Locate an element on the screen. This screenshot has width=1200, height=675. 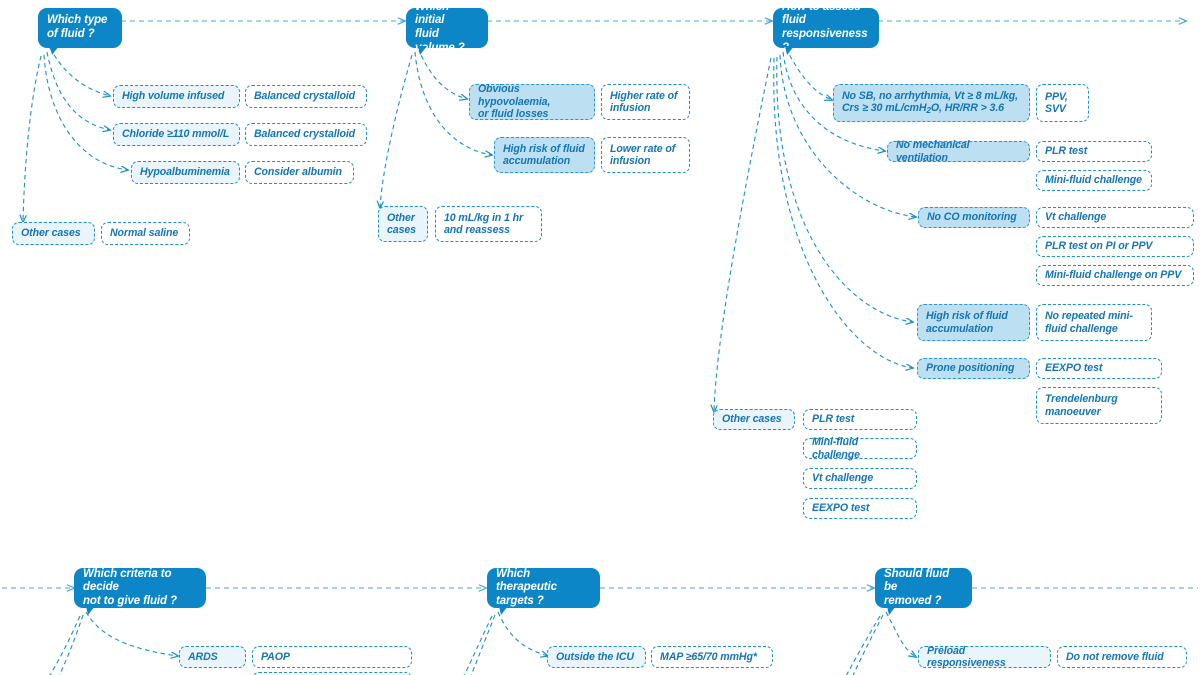
action-label: PAOP is located at coordinates (275, 656).